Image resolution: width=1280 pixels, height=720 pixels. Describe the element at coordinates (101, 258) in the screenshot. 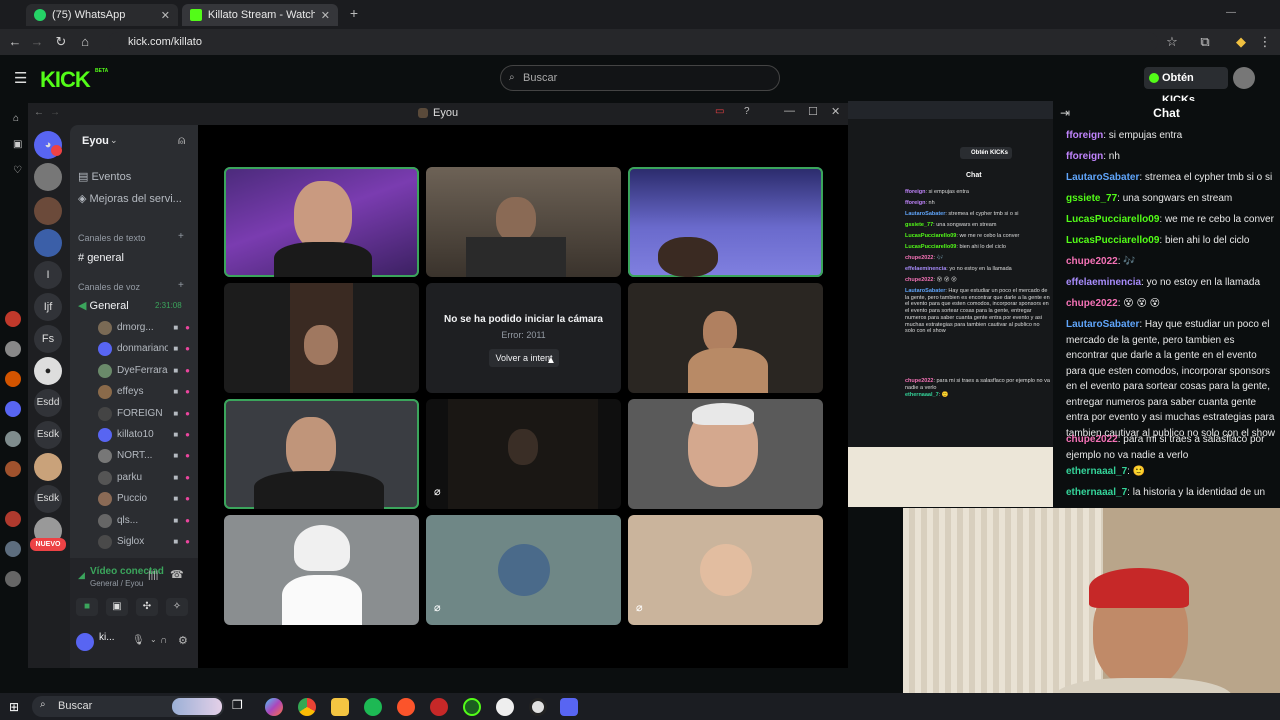

I see `channel-general-text: # general` at that location.